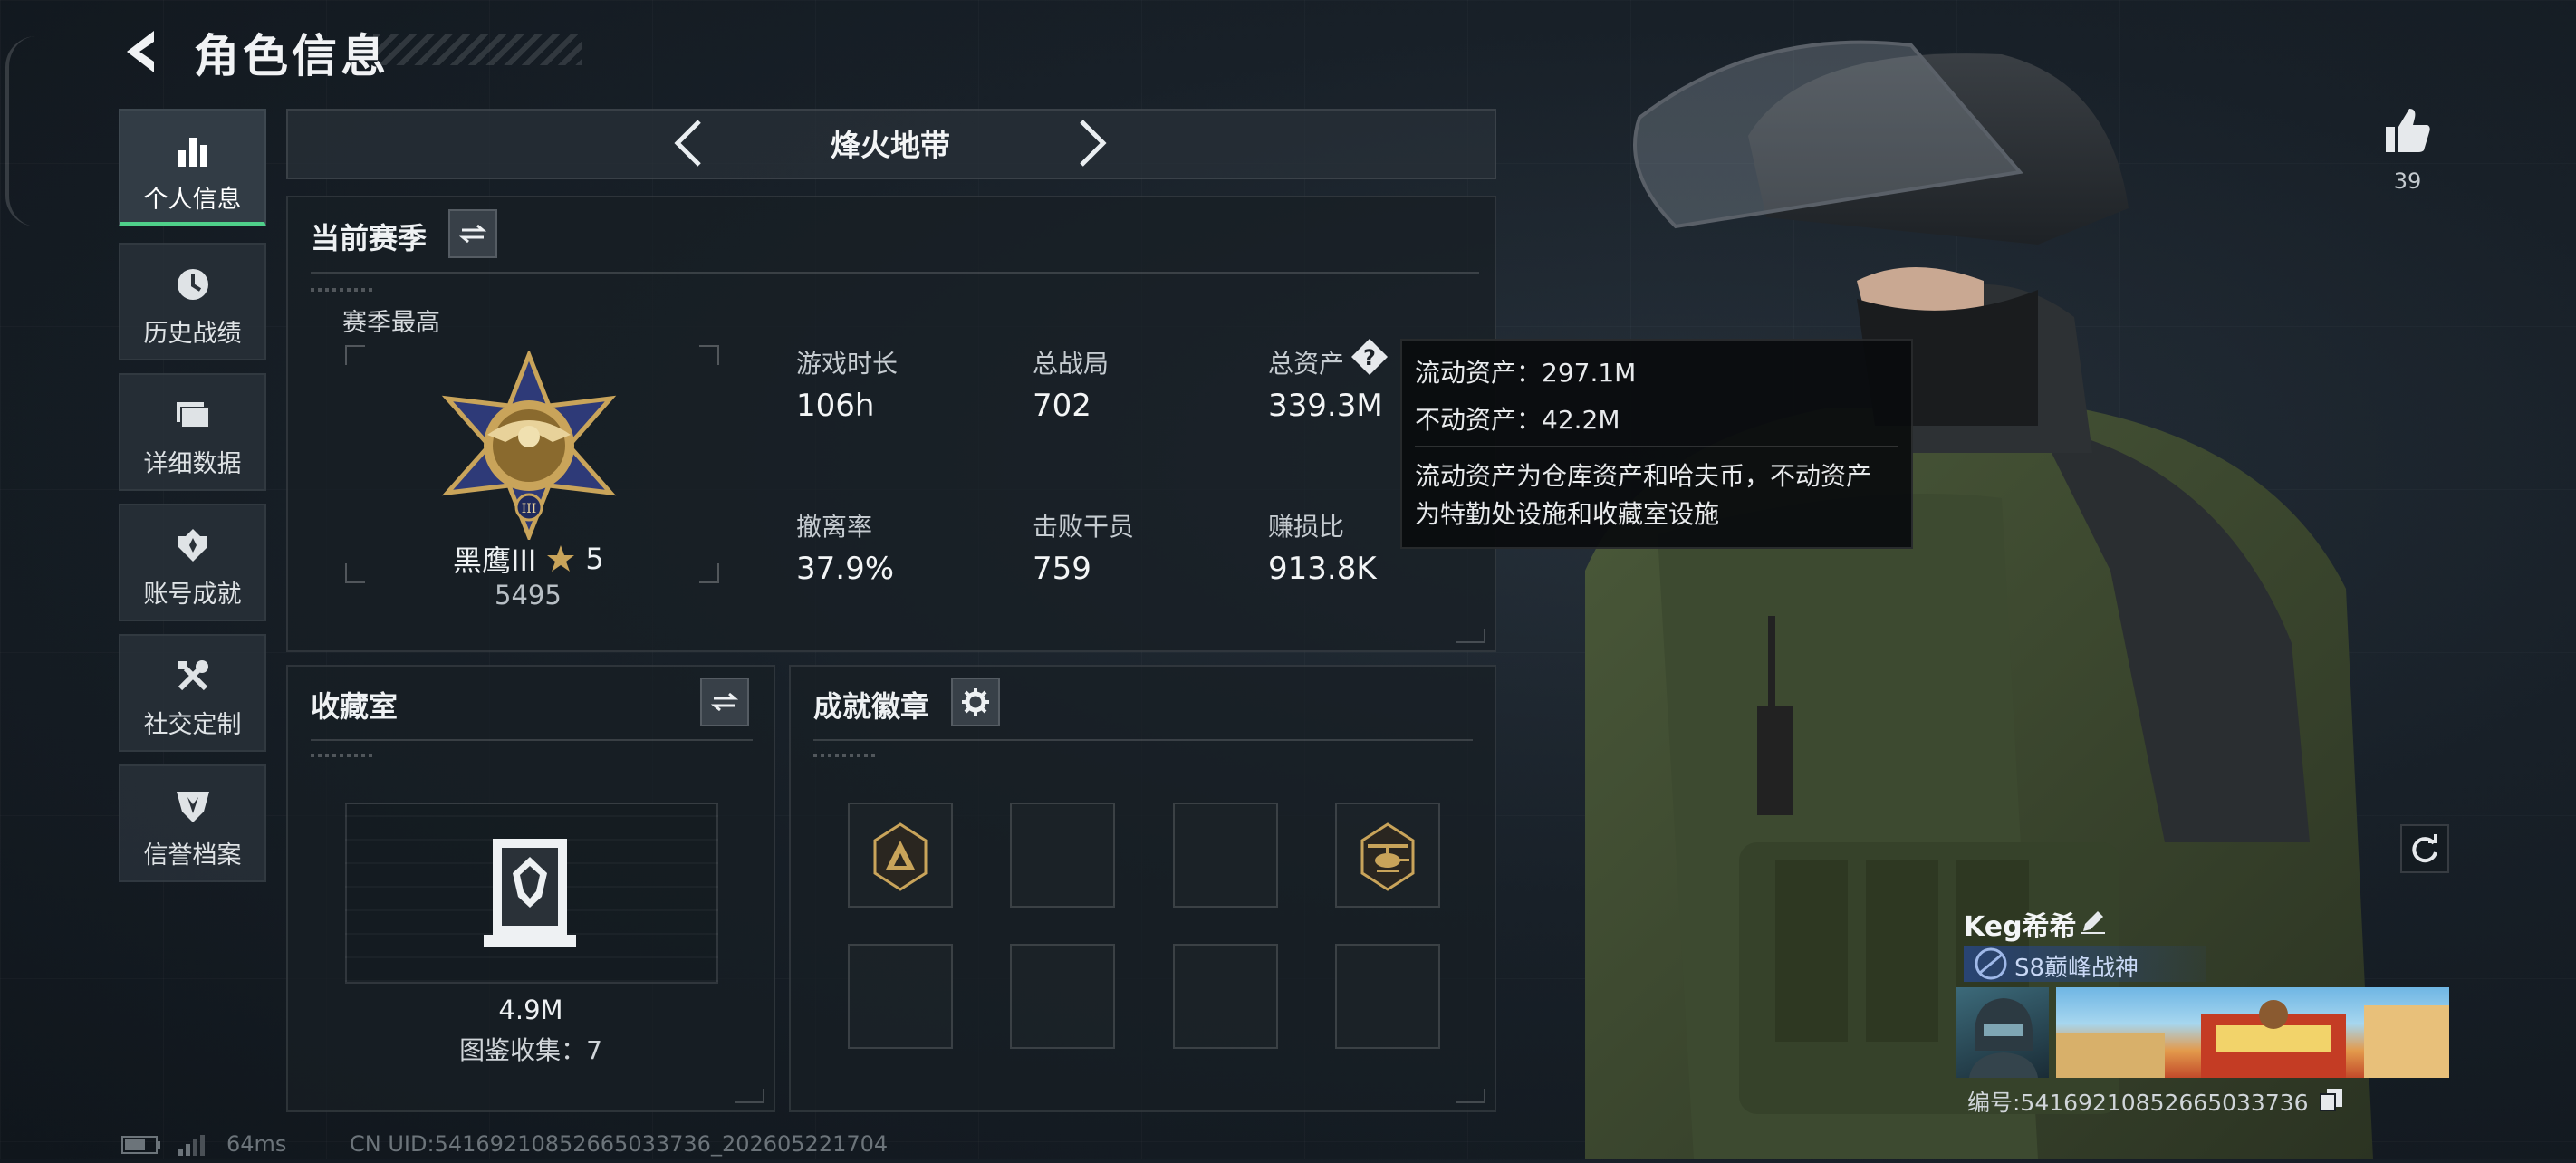 The height and width of the screenshot is (1163, 2576). I want to click on stat-label-playtime: 游戏时长, so click(847, 364).